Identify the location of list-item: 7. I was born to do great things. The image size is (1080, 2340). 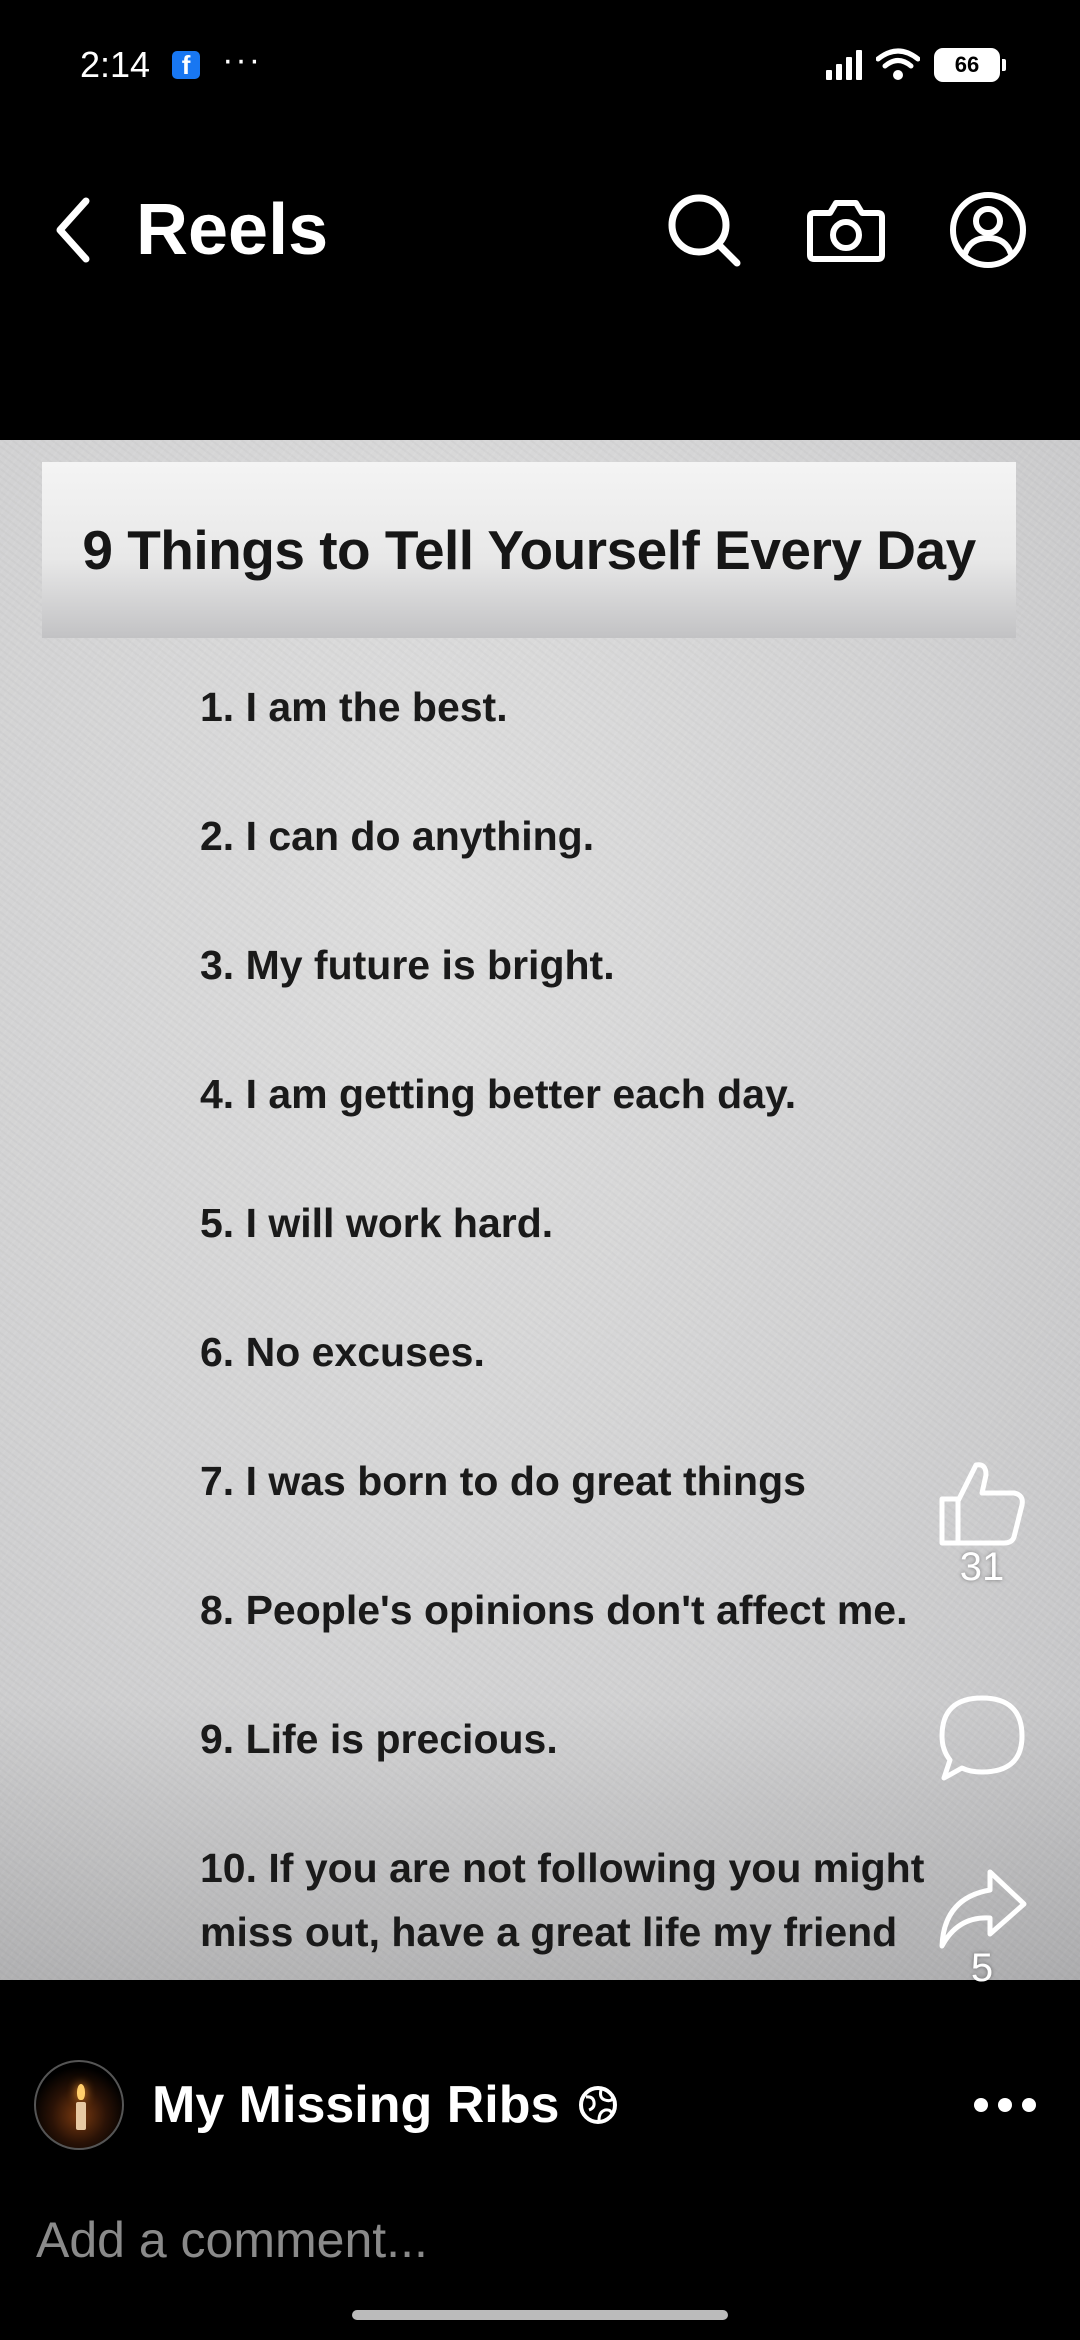
(503, 1481).